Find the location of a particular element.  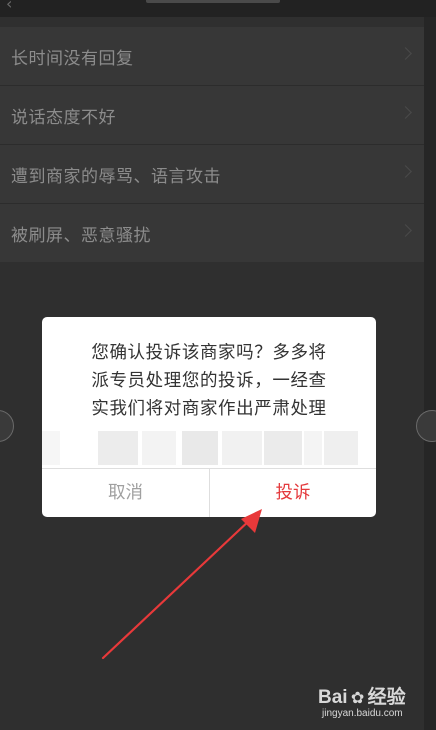

header-bar: ‹ is located at coordinates (218, 8).